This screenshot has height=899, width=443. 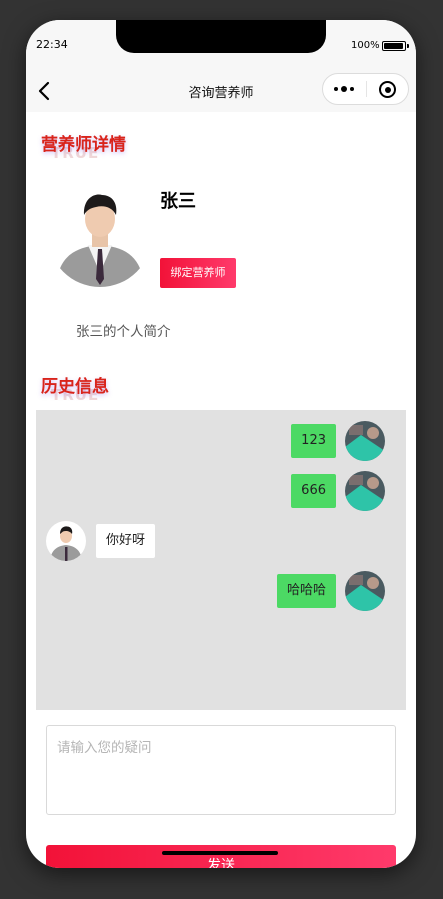 I want to click on nav-bar: 咨询营养师, so click(x=221, y=91).